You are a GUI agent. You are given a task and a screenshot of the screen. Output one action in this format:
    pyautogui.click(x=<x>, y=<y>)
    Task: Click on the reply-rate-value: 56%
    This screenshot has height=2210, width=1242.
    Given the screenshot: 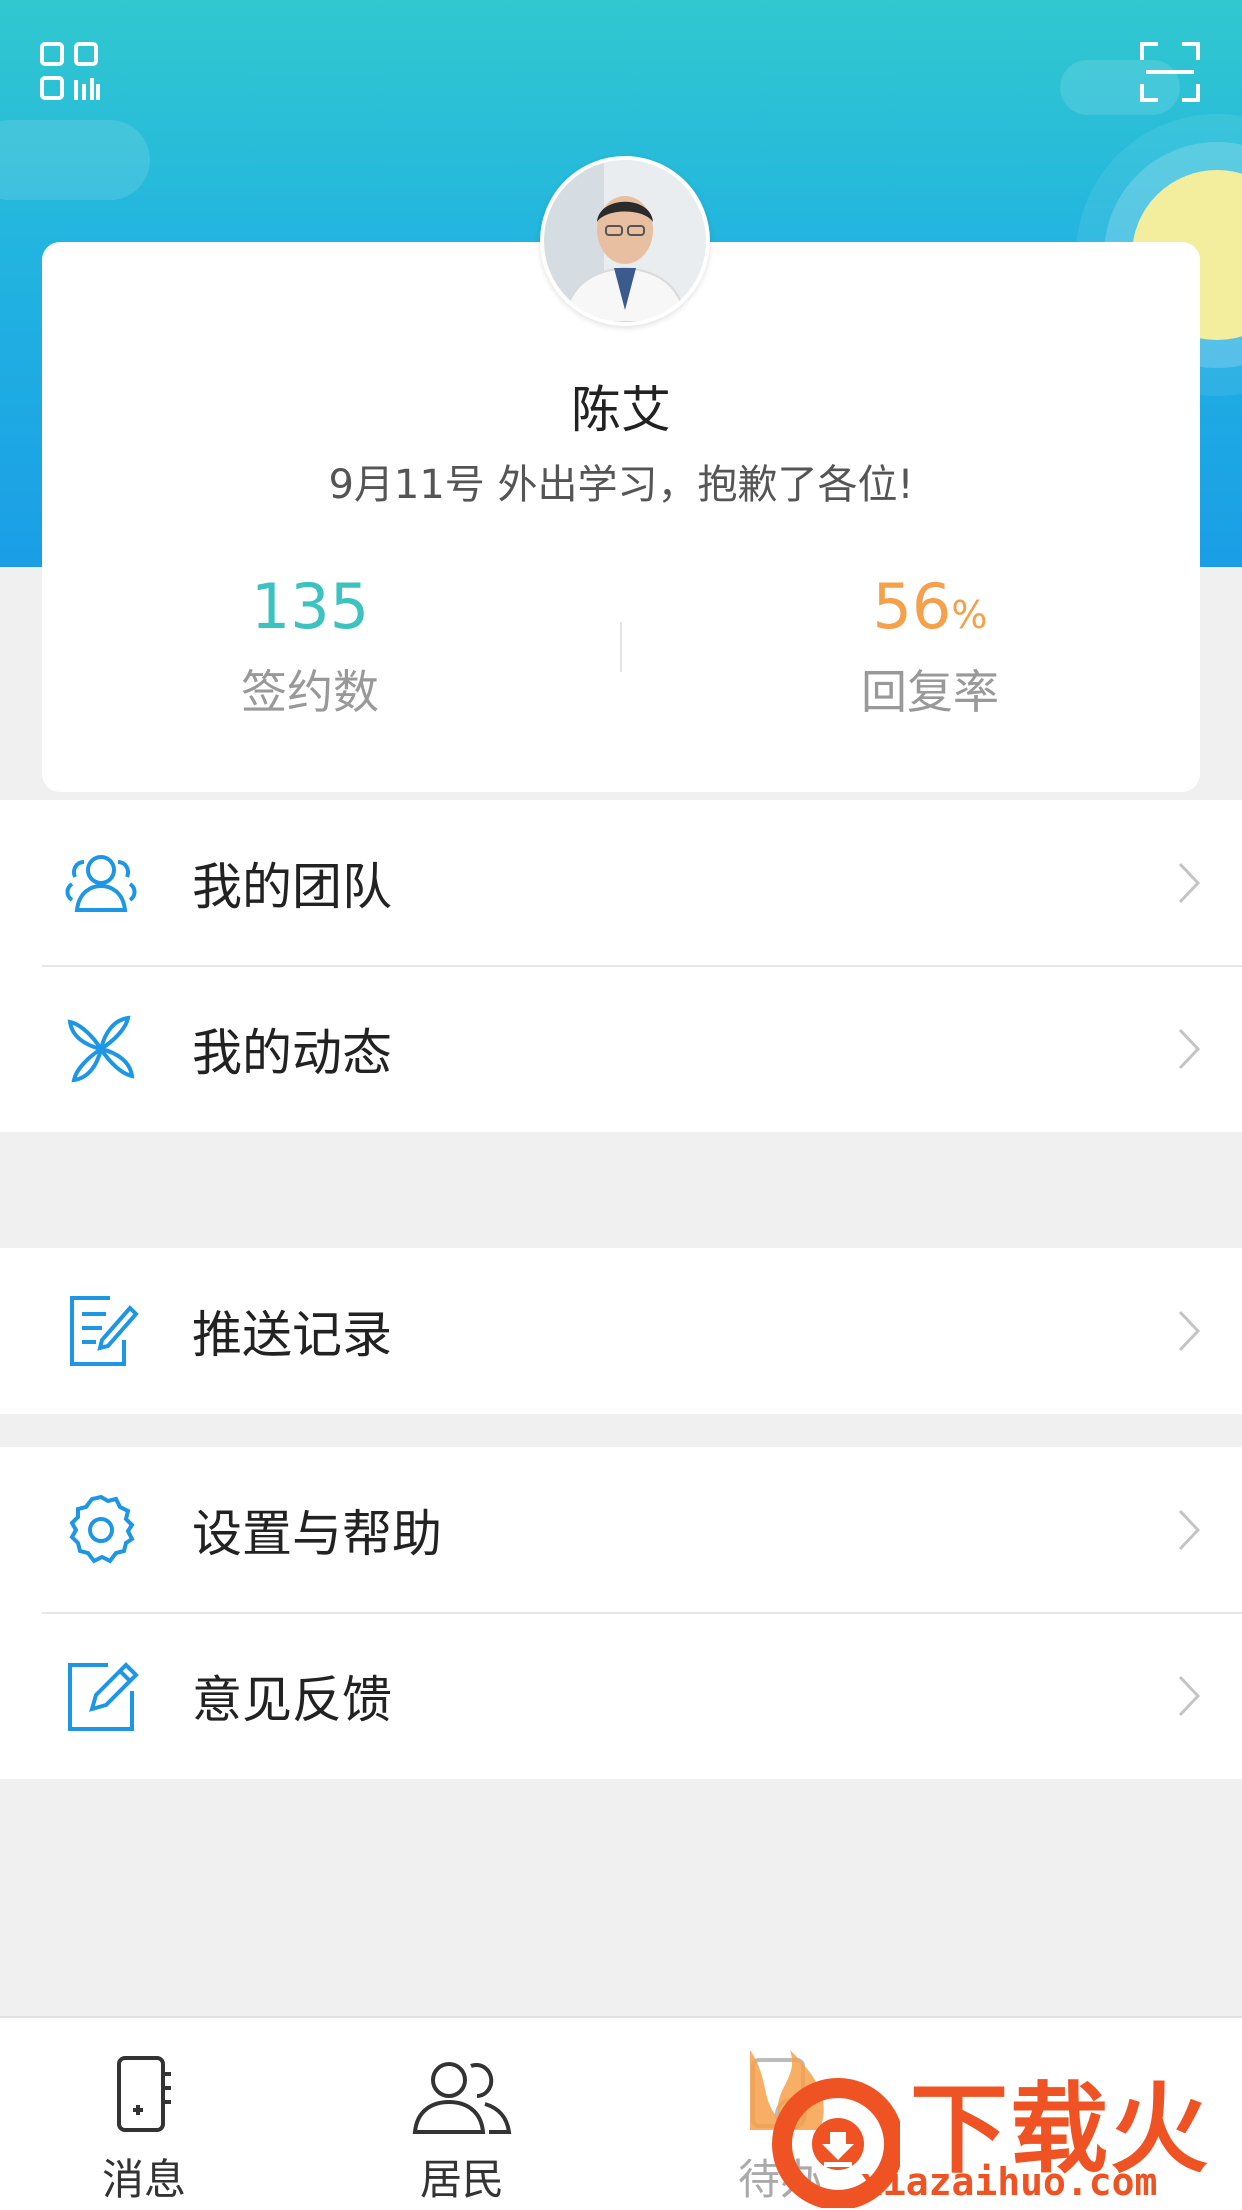 What is the action you would take?
    pyautogui.click(x=930, y=611)
    